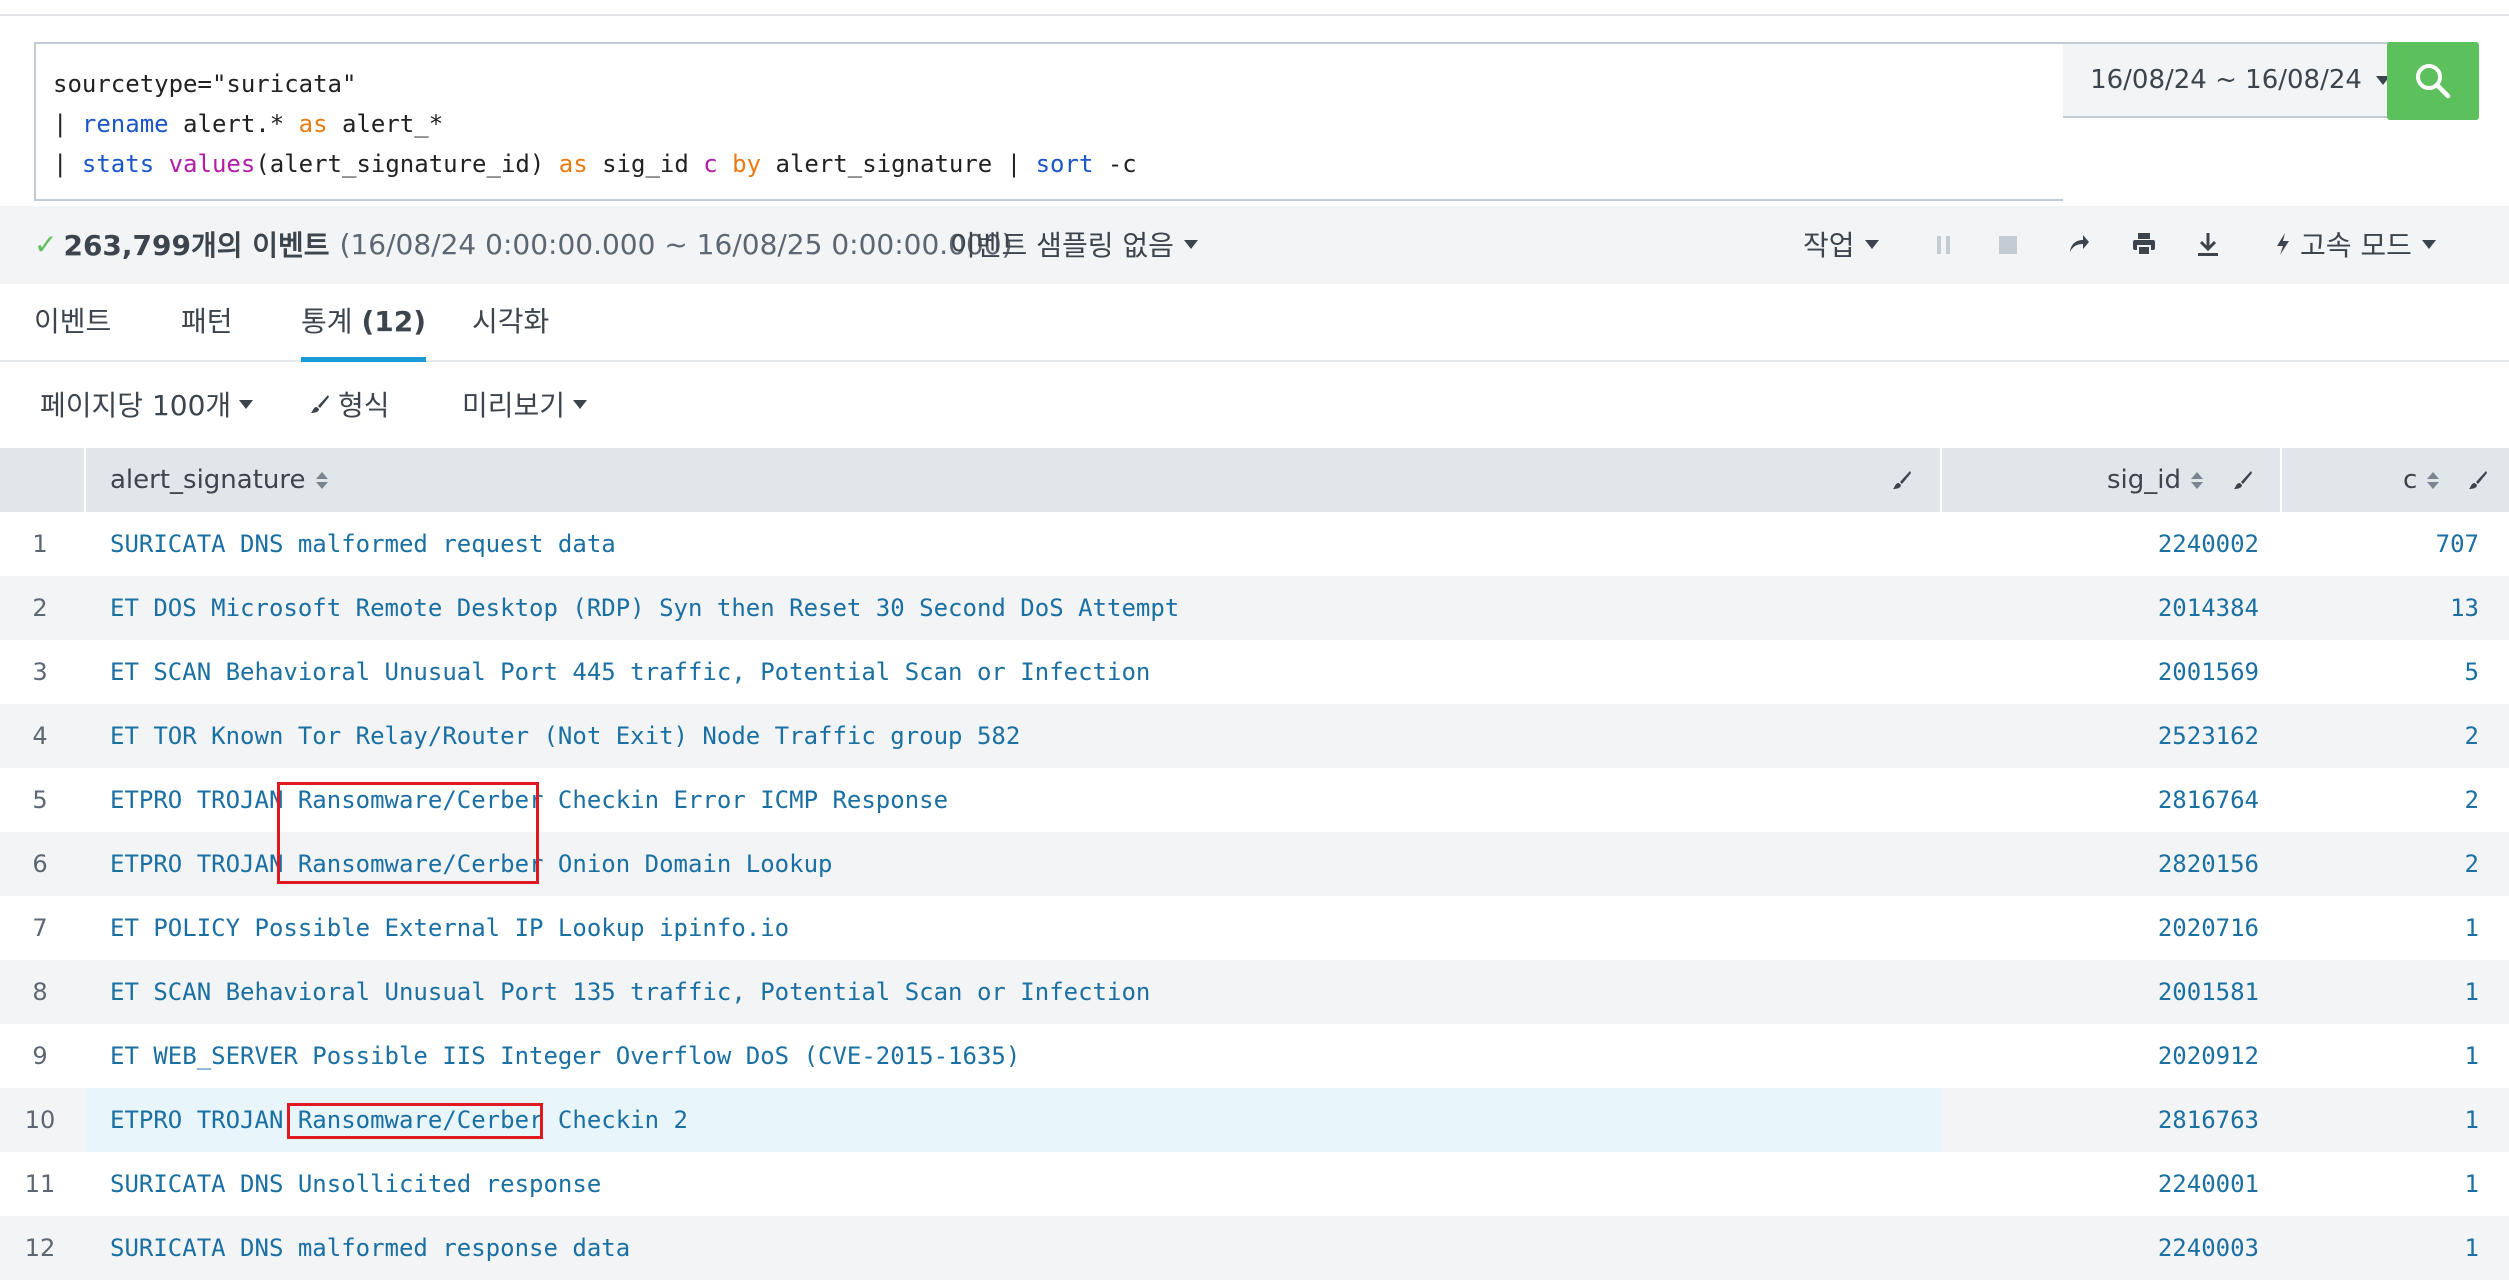 The width and height of the screenshot is (2509, 1283). What do you see at coordinates (1254, 480) in the screenshot?
I see `table-header: alert_signature sig_id c` at bounding box center [1254, 480].